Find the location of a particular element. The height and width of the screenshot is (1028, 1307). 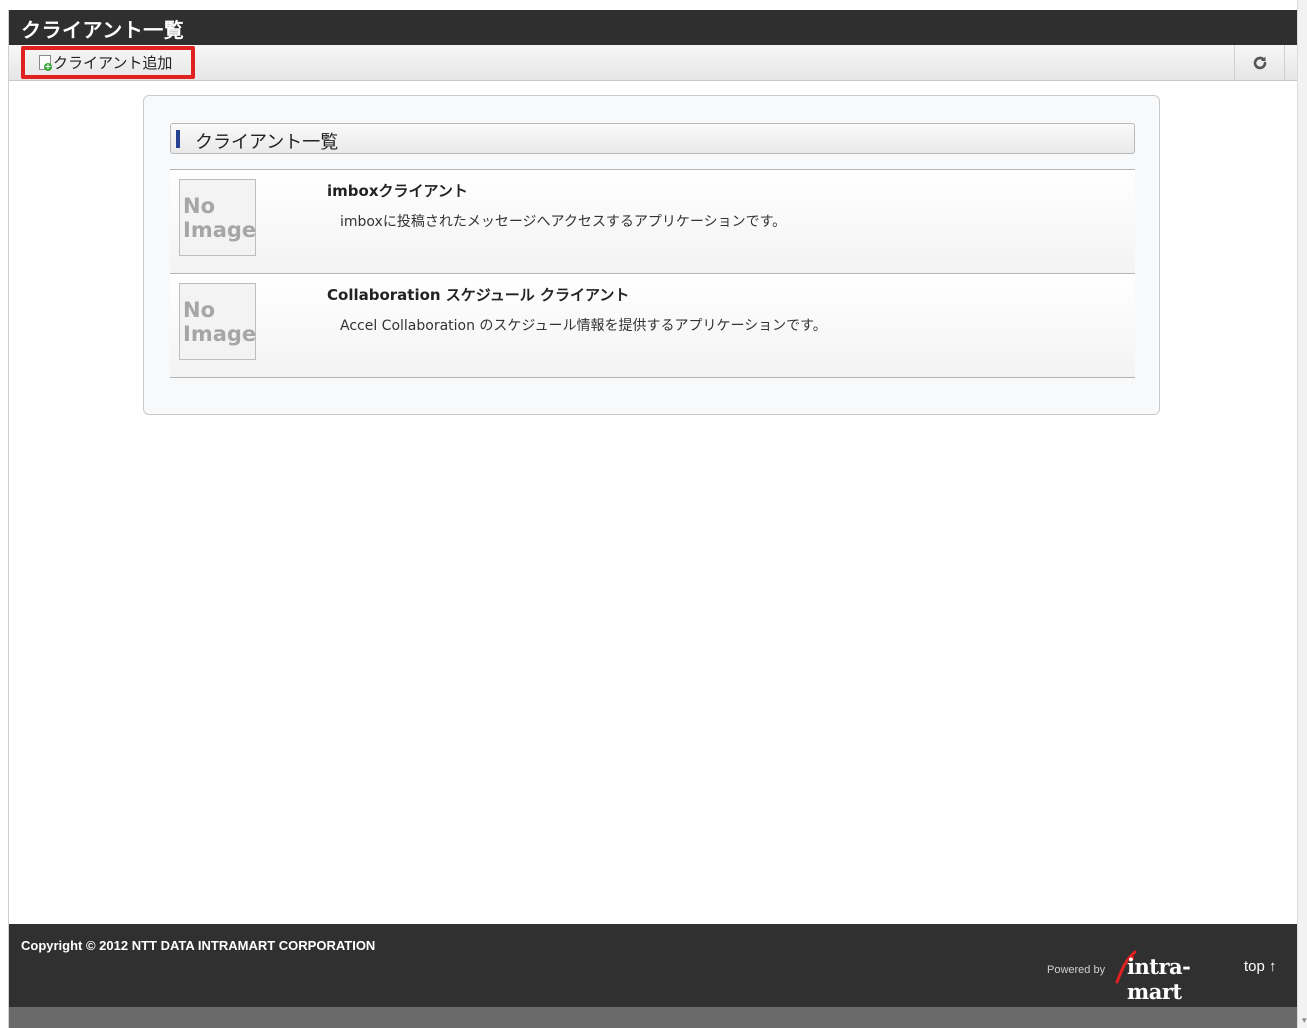

powered-by-text: Powered by is located at coordinates (1076, 970).